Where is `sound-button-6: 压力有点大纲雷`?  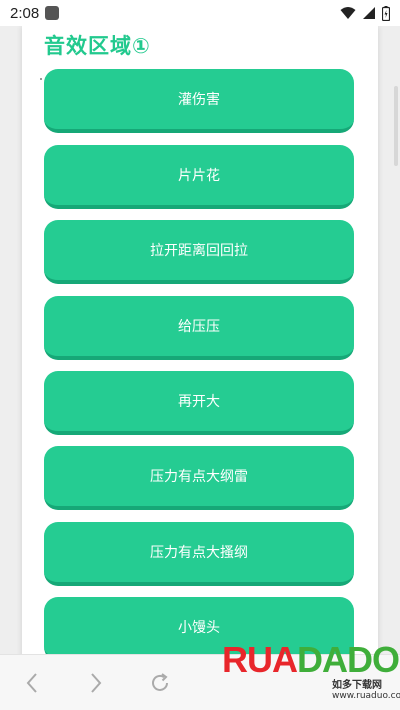
sound-button-6: 压力有点大纲雷 is located at coordinates (199, 478).